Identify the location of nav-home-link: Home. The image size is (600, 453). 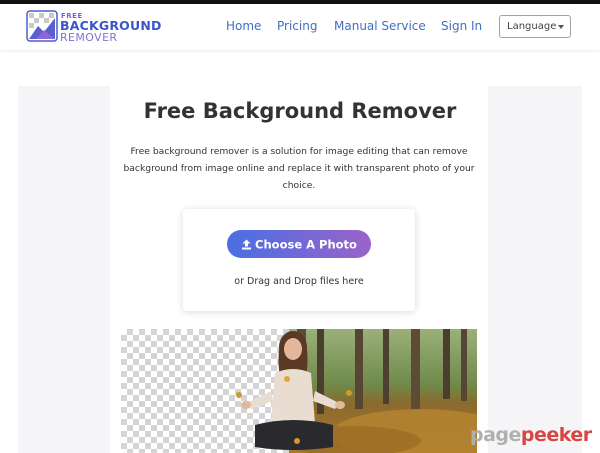
(243, 26).